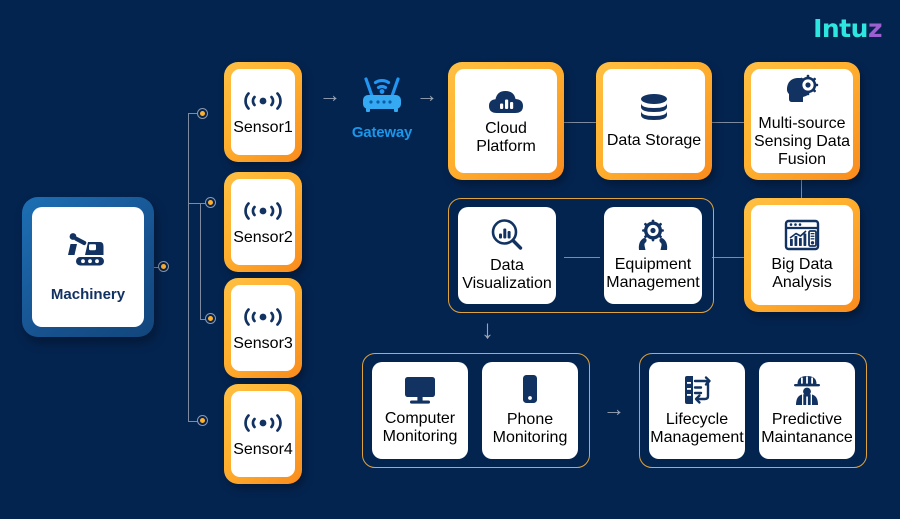 This screenshot has width=900, height=519. I want to click on data-visualization-card: Data Visualization, so click(507, 255).